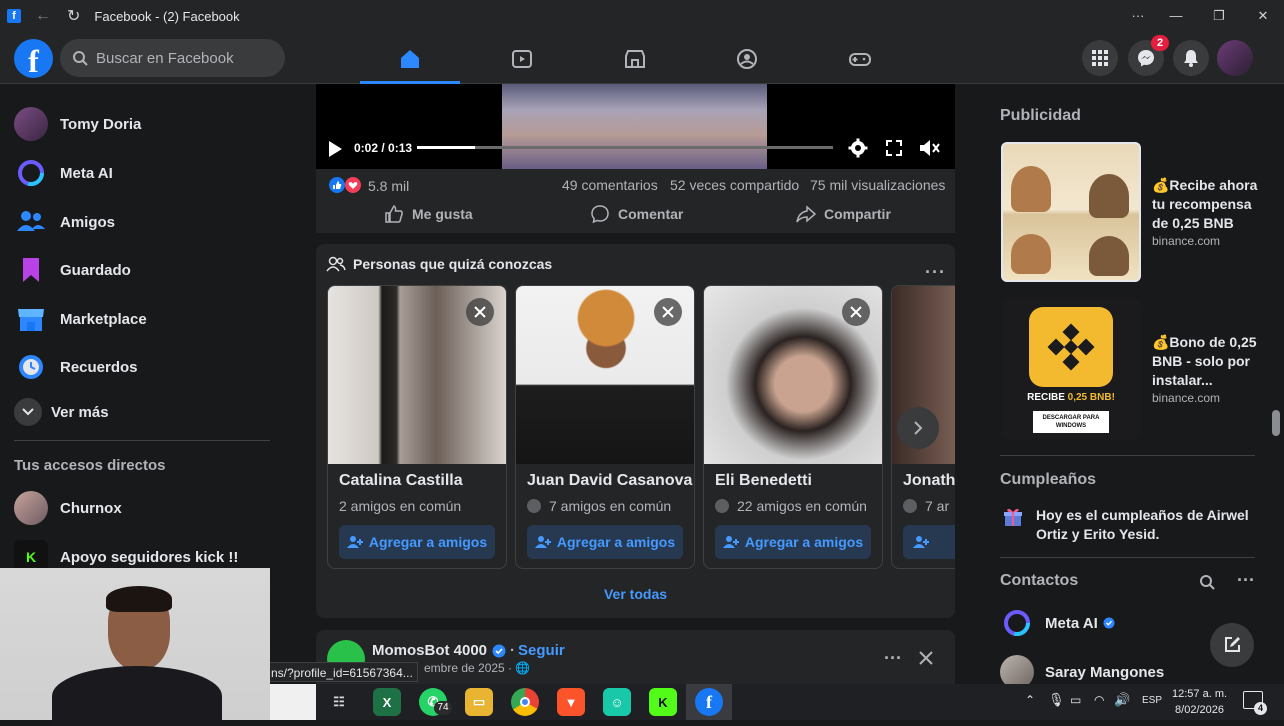  Describe the element at coordinates (635, 594) in the screenshot. I see `see-all-link: Ver todas` at that location.